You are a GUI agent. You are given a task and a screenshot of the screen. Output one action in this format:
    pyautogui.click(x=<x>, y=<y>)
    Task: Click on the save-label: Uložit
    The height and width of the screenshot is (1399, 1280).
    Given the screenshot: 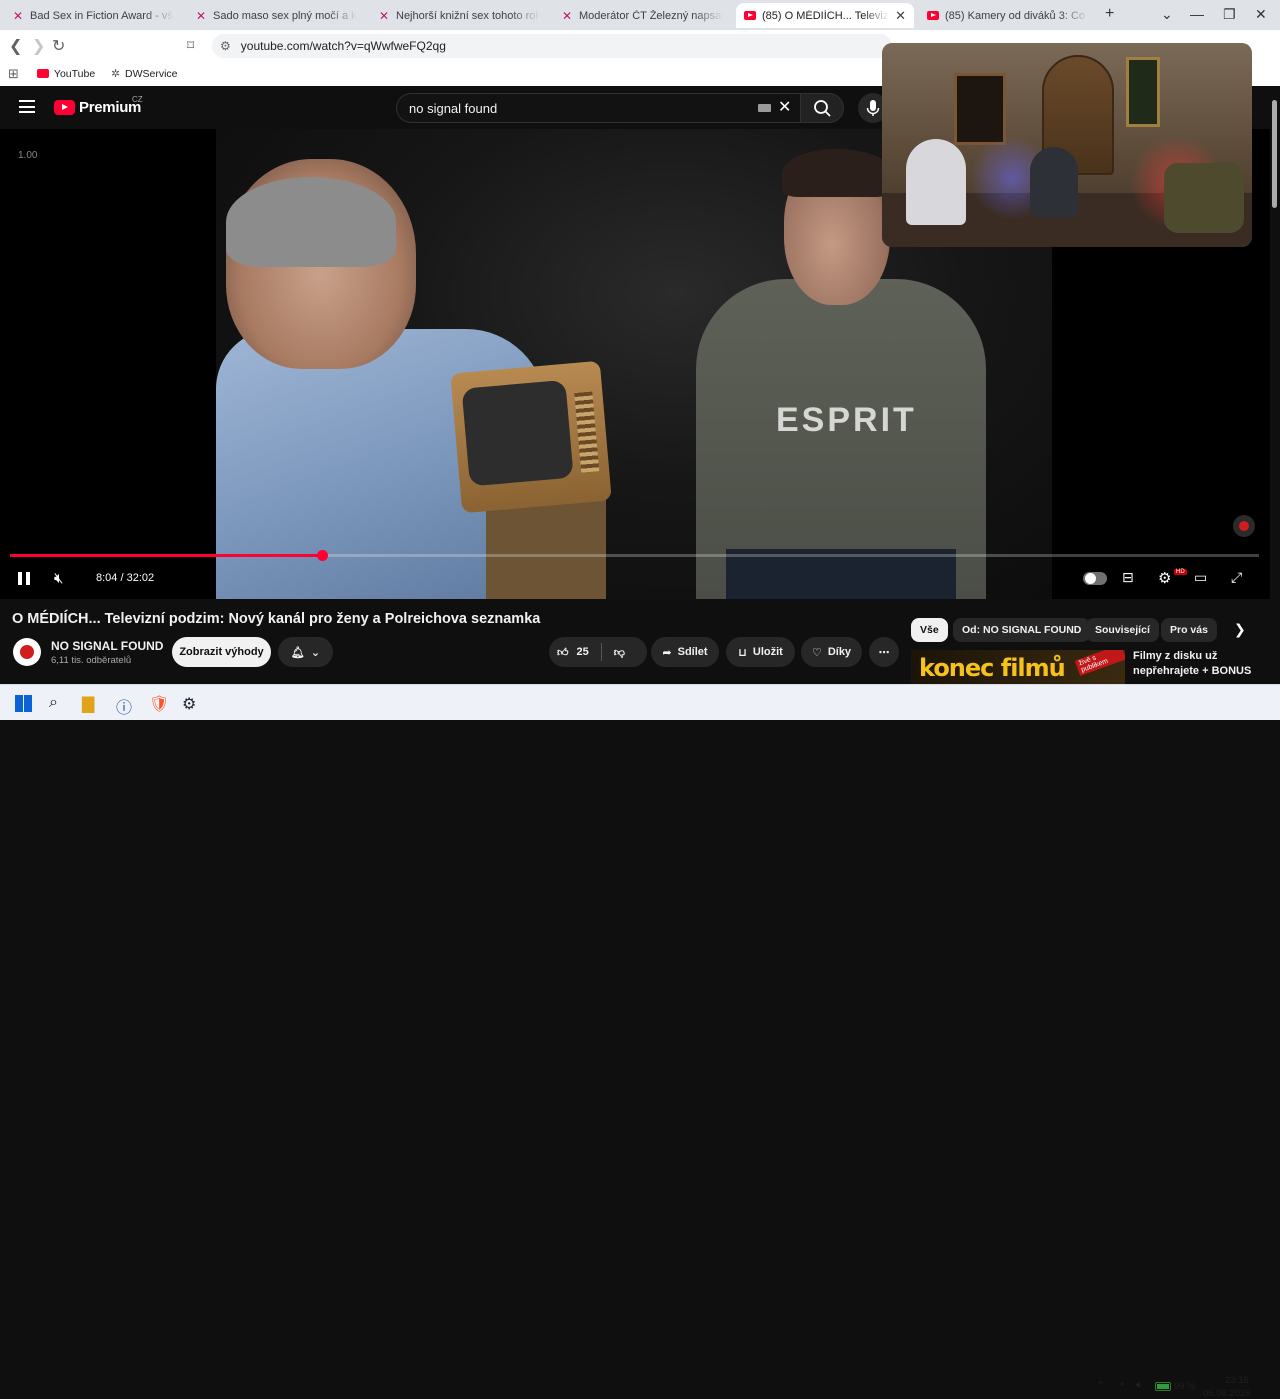 What is the action you would take?
    pyautogui.click(x=767, y=652)
    